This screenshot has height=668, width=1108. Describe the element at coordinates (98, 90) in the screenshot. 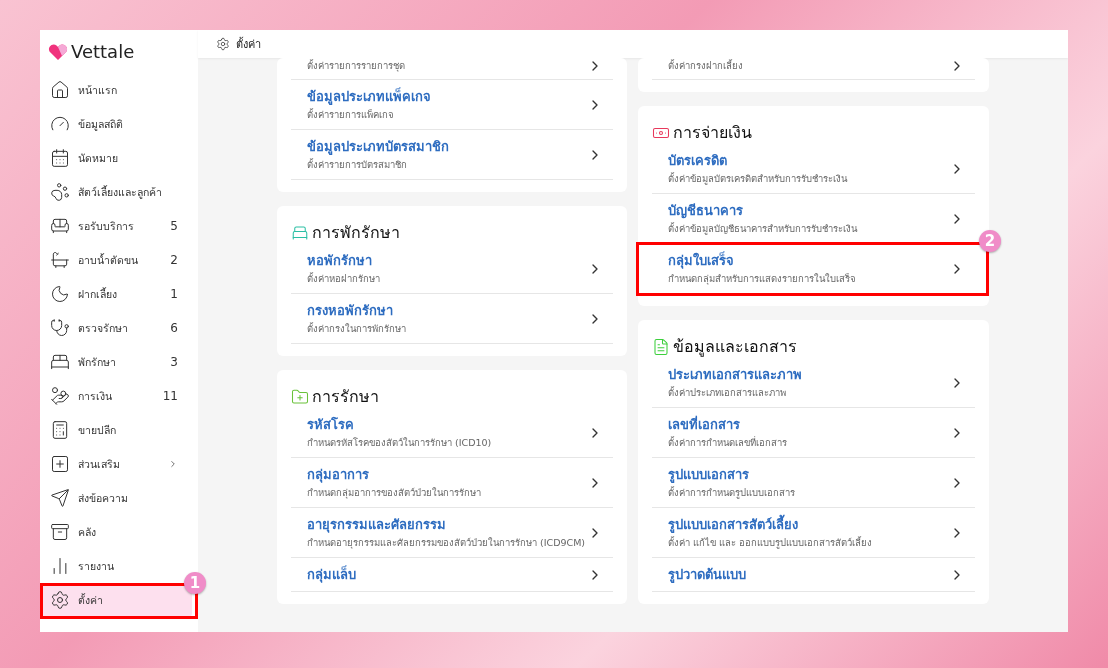

I see `sidebar-label: หน้าแรก` at that location.